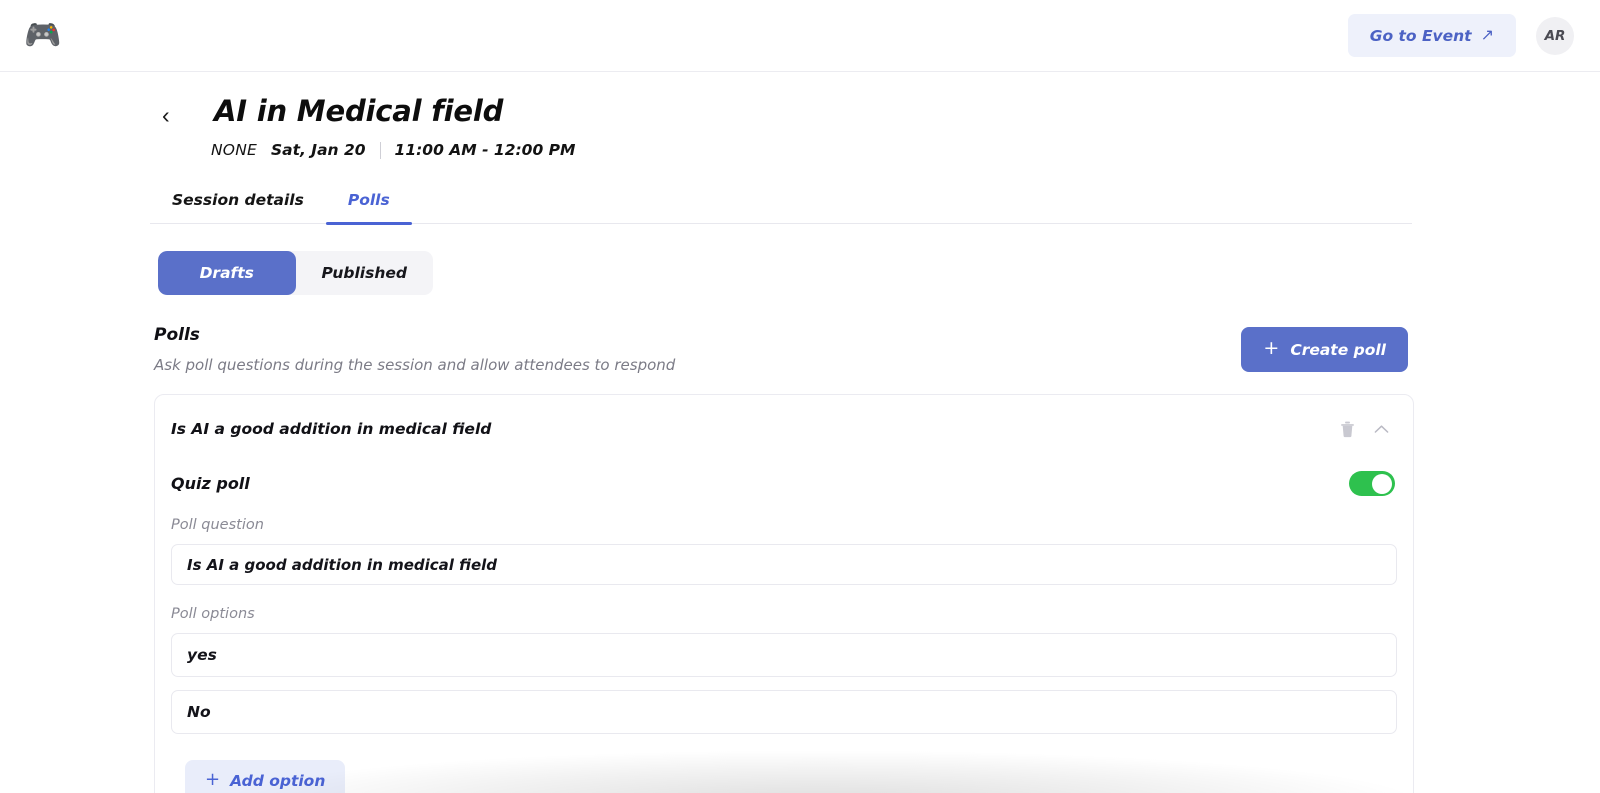  Describe the element at coordinates (210, 483) in the screenshot. I see `quiz-poll-label: Quiz poll` at that location.